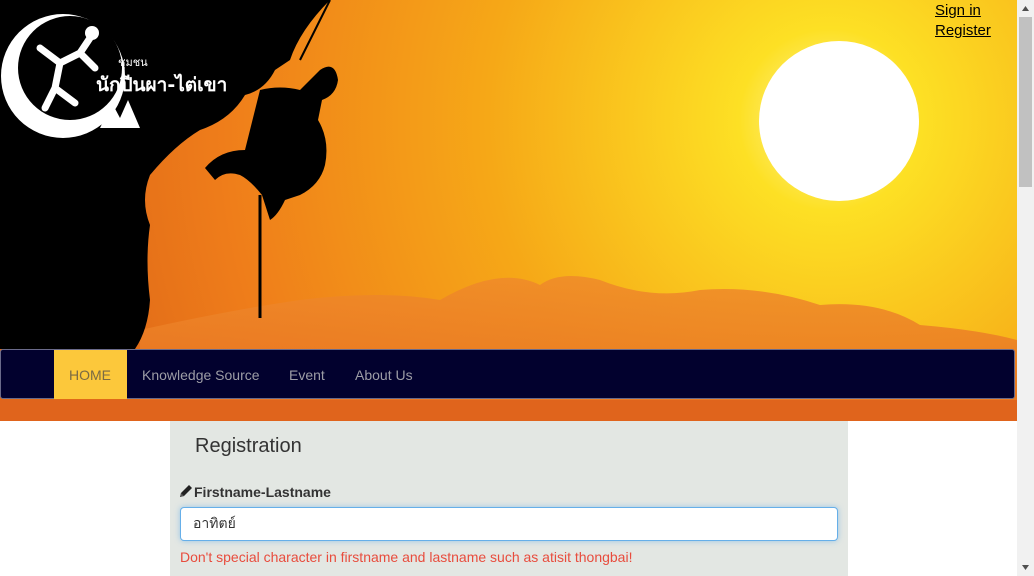  I want to click on scrollbar-thumb, so click(1025, 102).